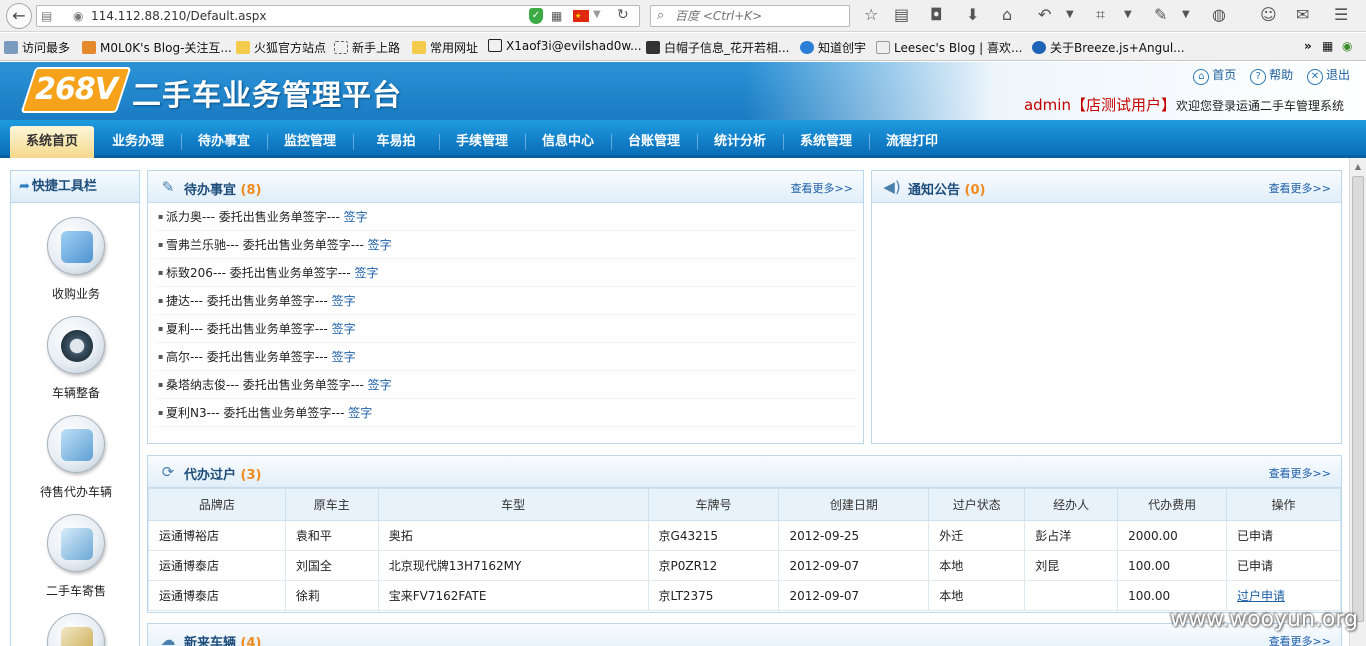 The image size is (1366, 646). I want to click on speaker-icon: ◀), so click(892, 187).